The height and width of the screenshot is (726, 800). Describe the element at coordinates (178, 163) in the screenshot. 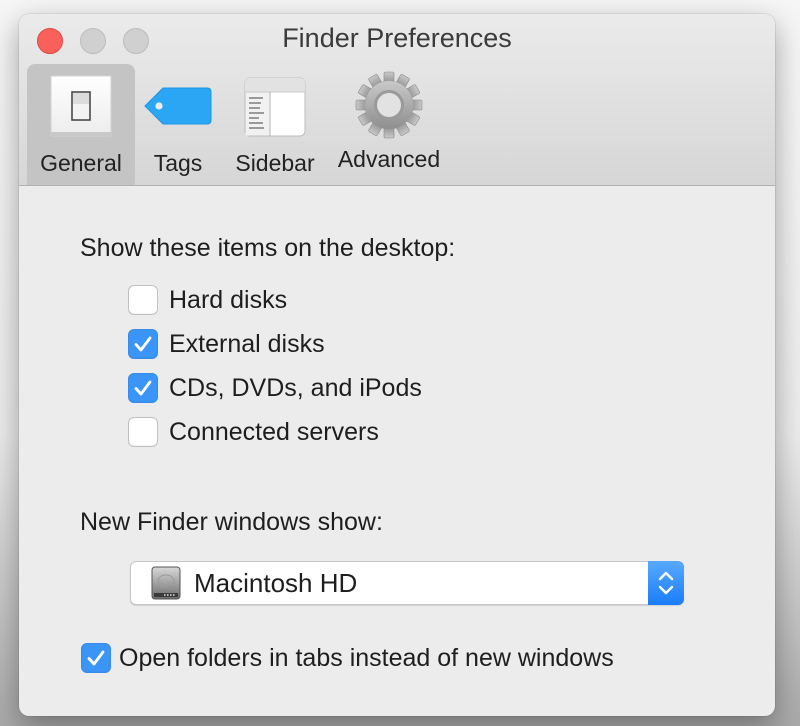

I see `tab-tags-label: Tags` at that location.